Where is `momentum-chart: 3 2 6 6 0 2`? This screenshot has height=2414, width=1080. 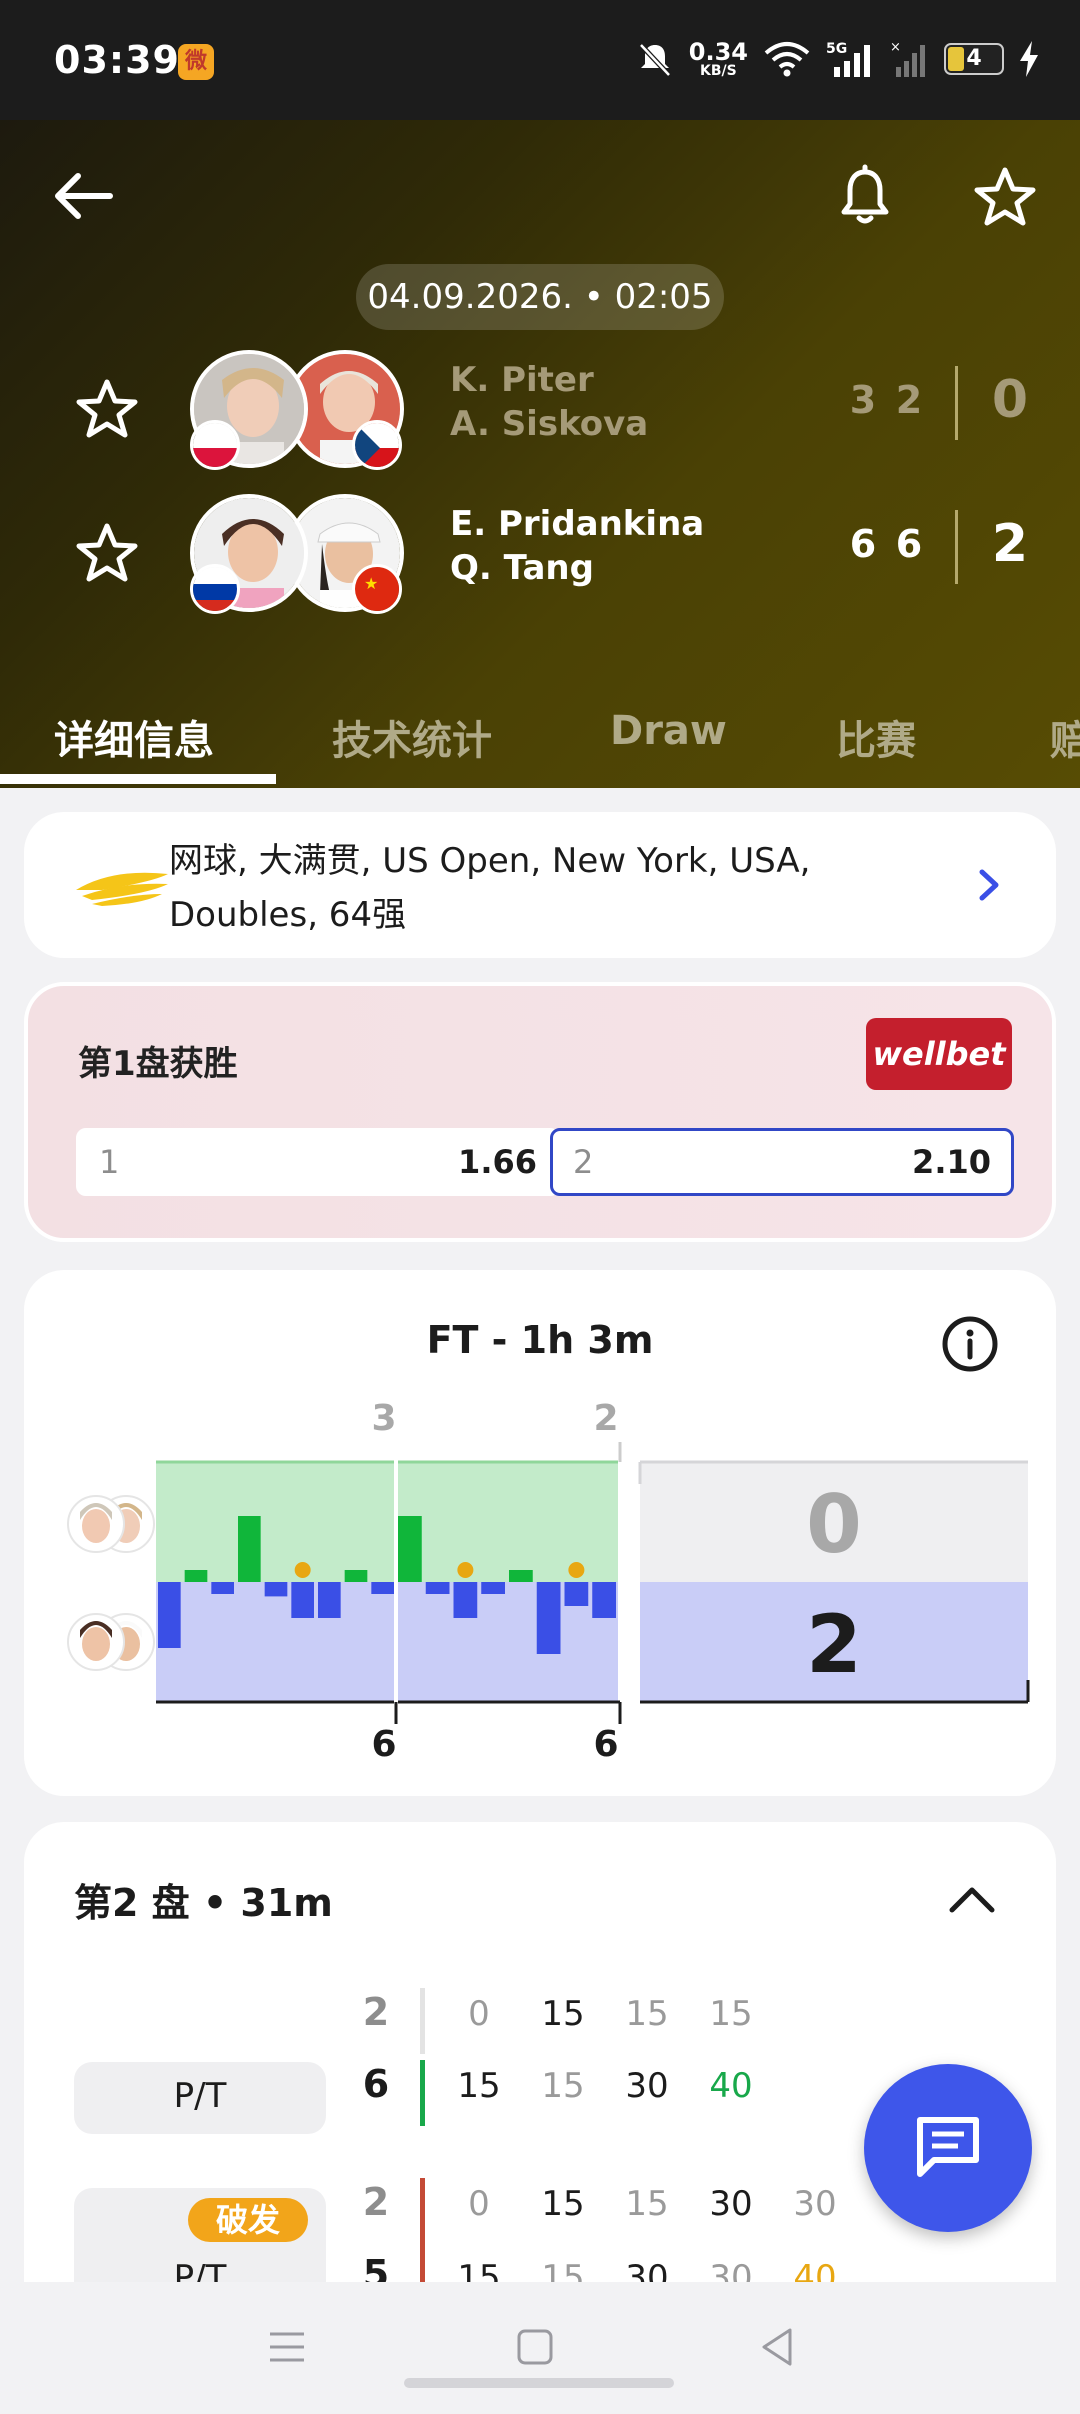 momentum-chart: 3 2 6 6 0 2 is located at coordinates (548, 1581).